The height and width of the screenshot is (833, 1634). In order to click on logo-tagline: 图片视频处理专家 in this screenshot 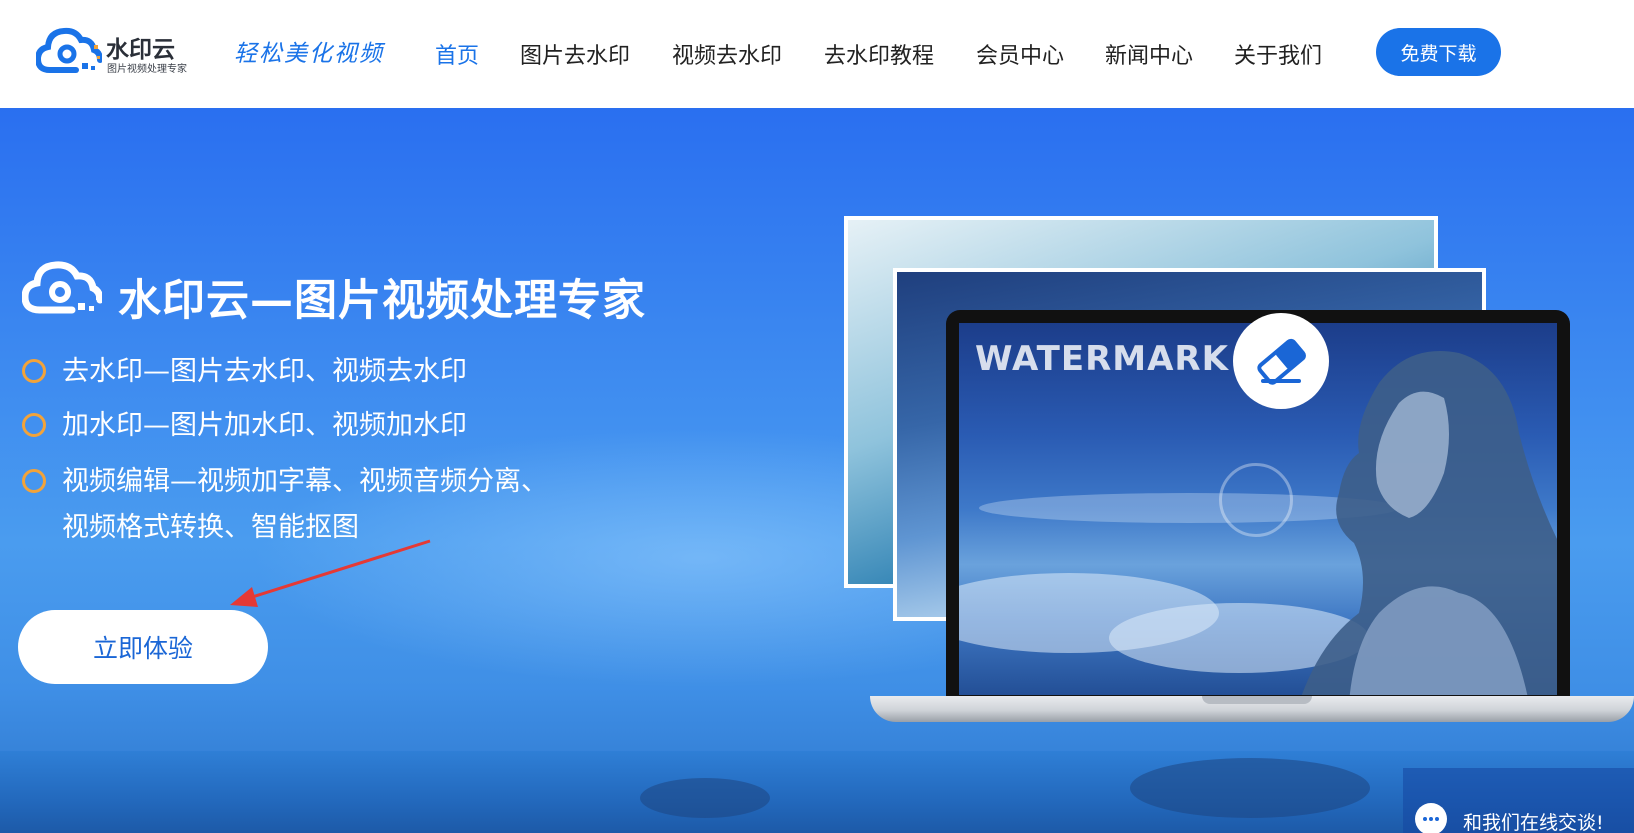, I will do `click(147, 69)`.